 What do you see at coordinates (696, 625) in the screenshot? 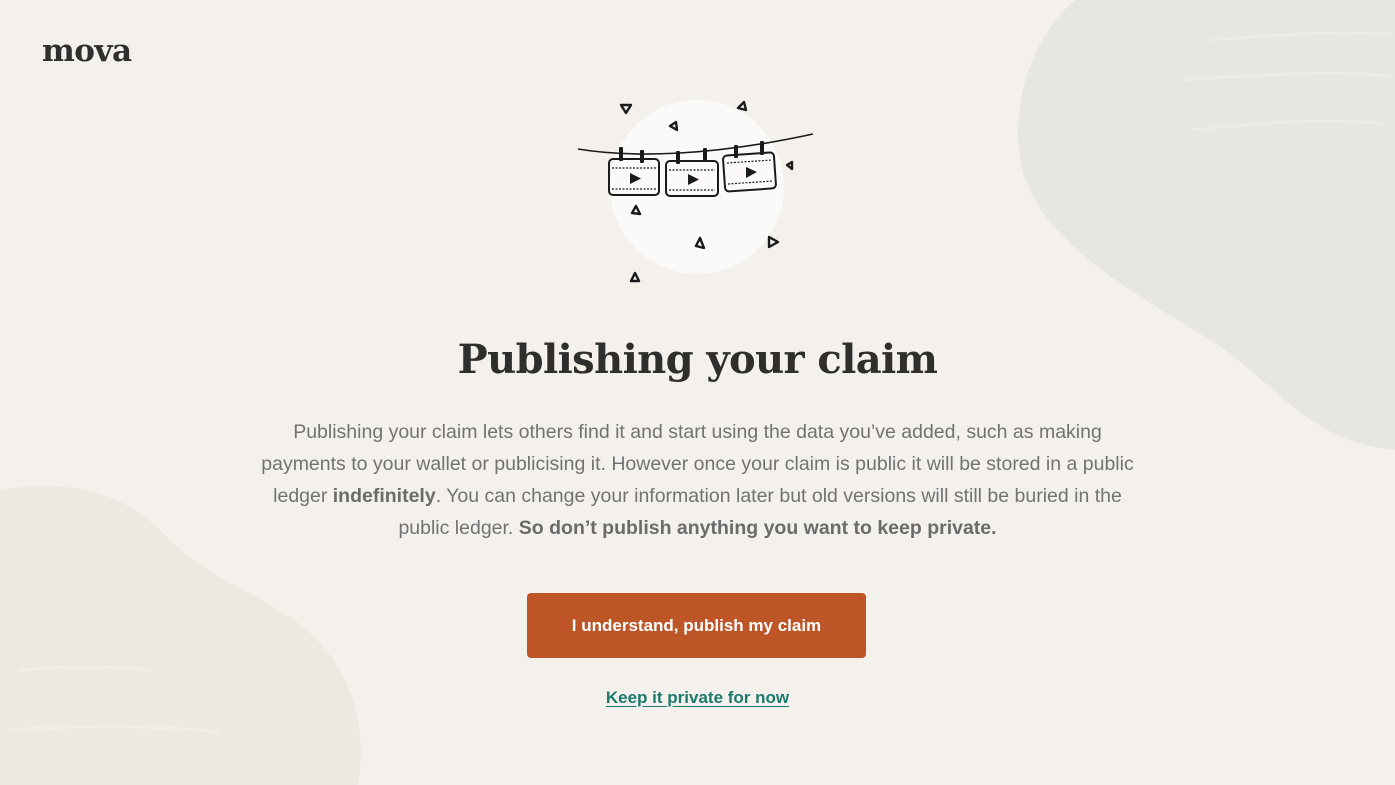
I see `publish-claim-button: I understand, publish my claim` at bounding box center [696, 625].